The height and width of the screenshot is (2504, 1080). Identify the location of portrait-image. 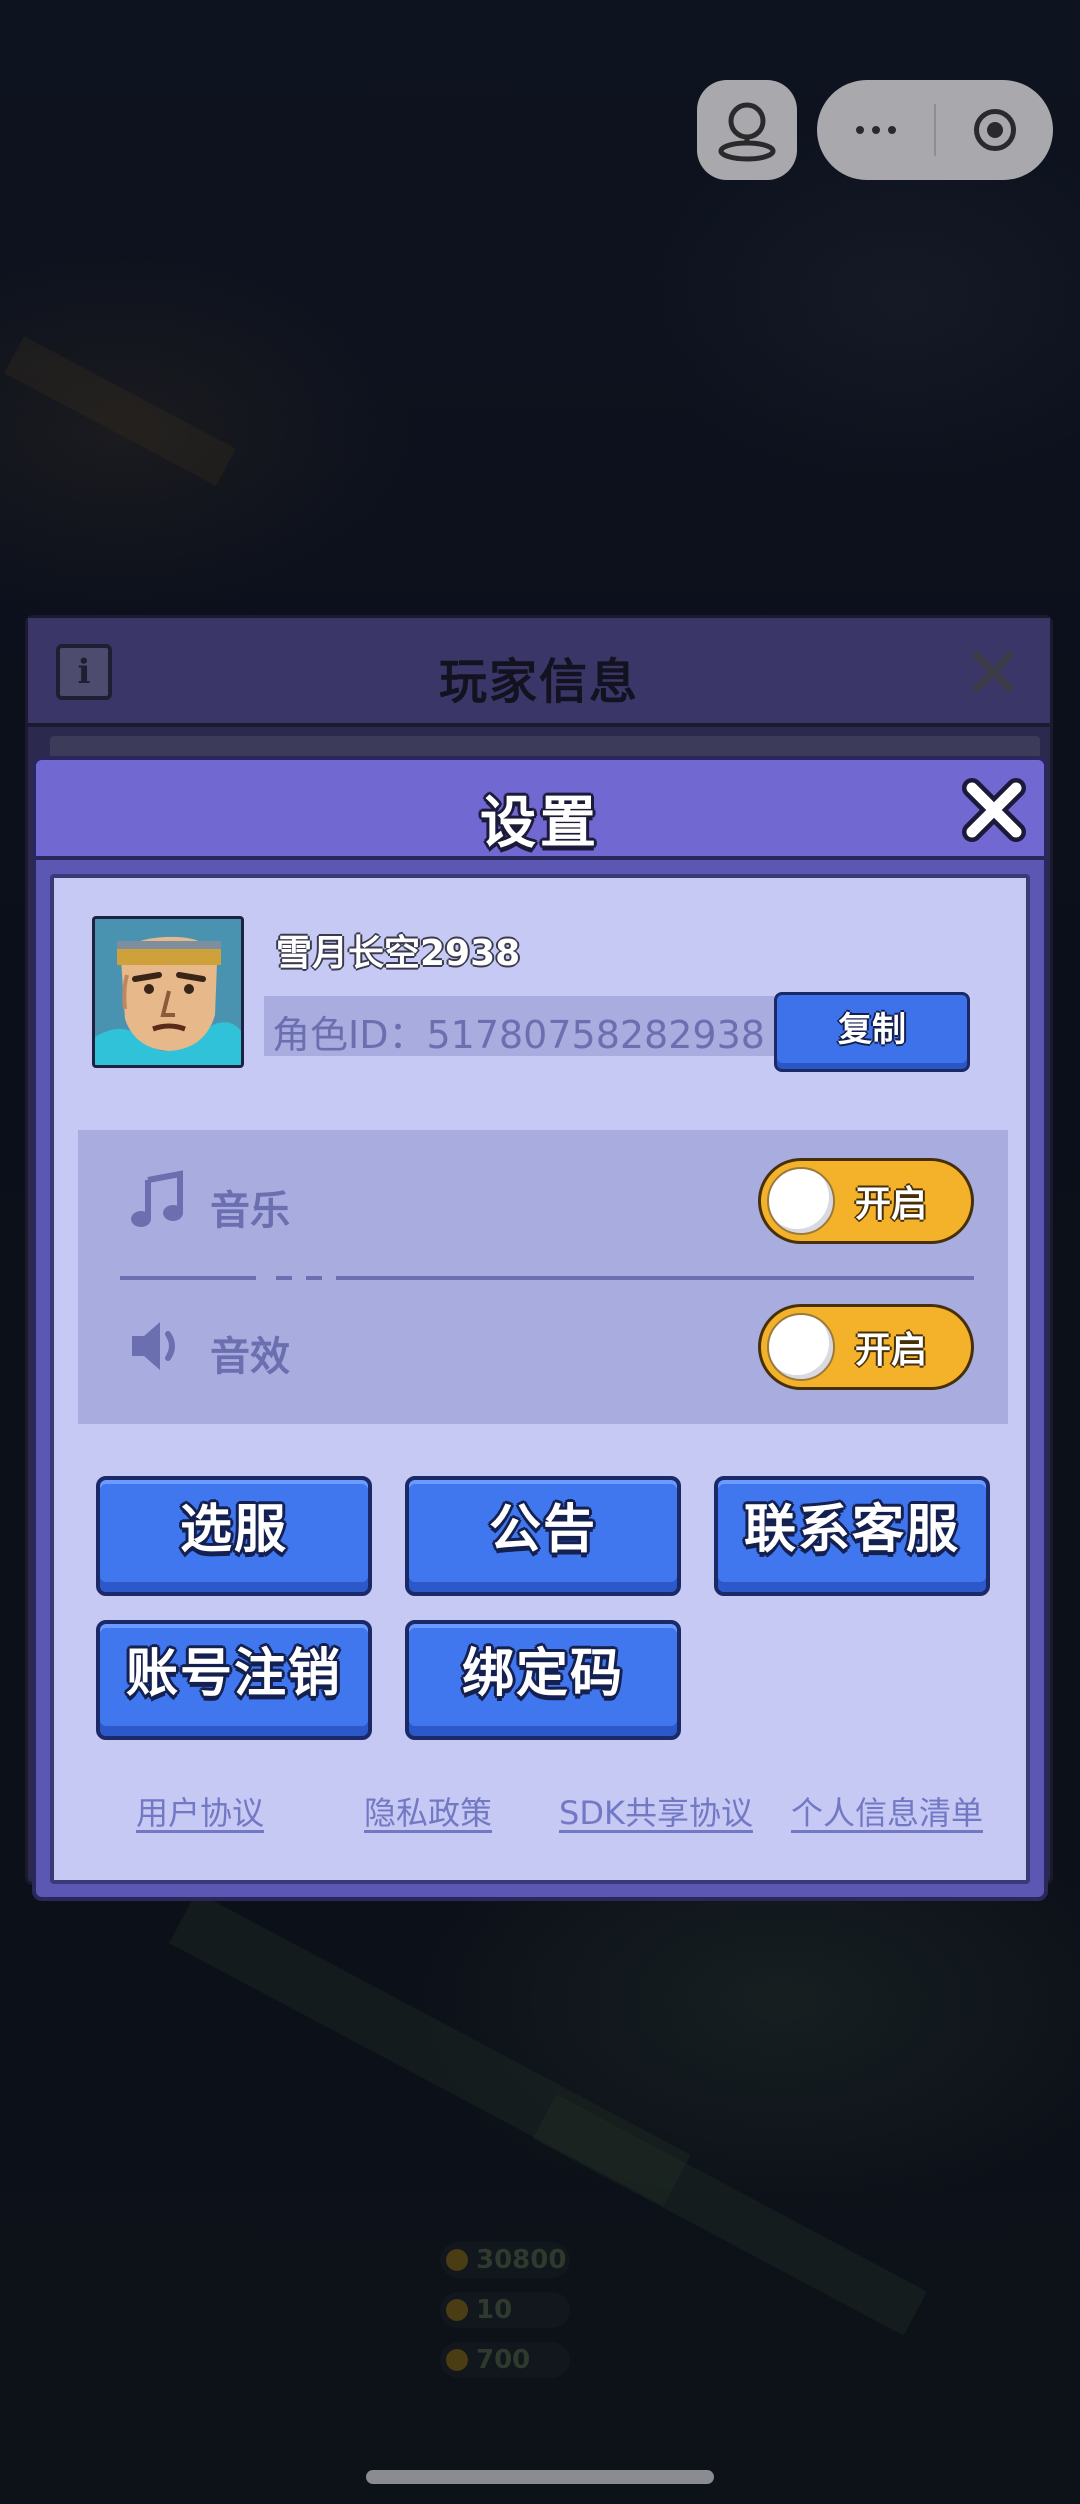
(168, 992).